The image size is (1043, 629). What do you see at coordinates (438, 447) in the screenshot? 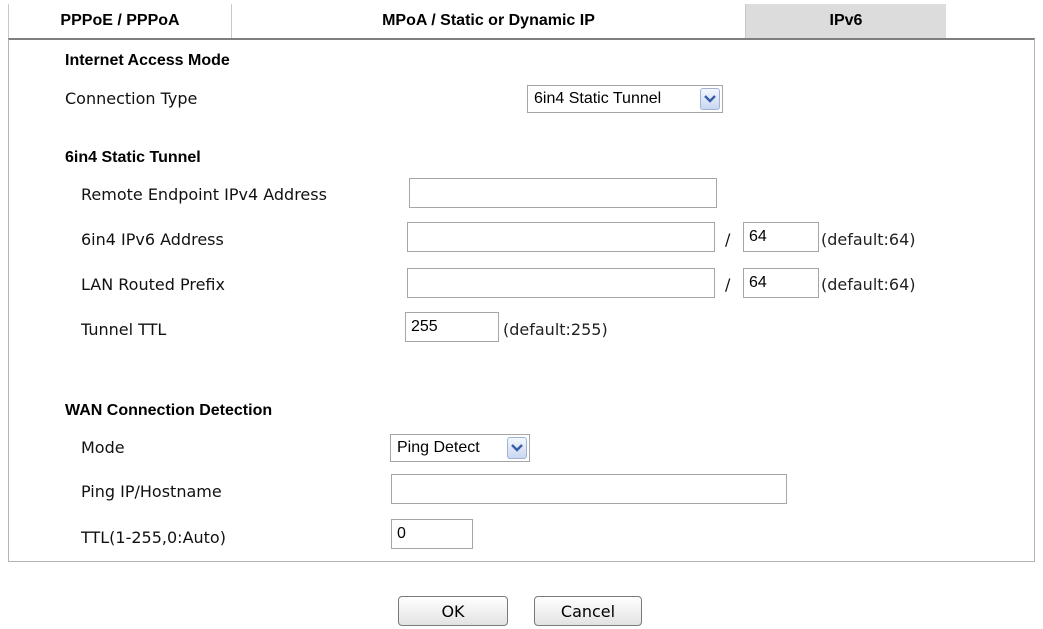
I see `detection-mode-value: Ping Detect` at bounding box center [438, 447].